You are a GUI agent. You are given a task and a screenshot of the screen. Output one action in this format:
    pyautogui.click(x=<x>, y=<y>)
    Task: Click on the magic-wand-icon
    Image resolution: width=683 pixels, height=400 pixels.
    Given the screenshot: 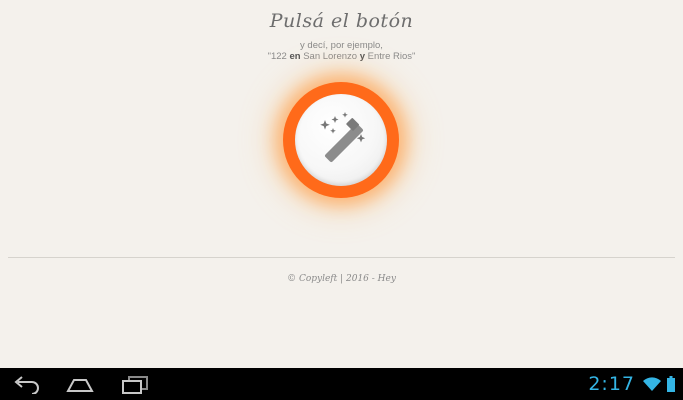 What is the action you would take?
    pyautogui.click(x=343, y=137)
    